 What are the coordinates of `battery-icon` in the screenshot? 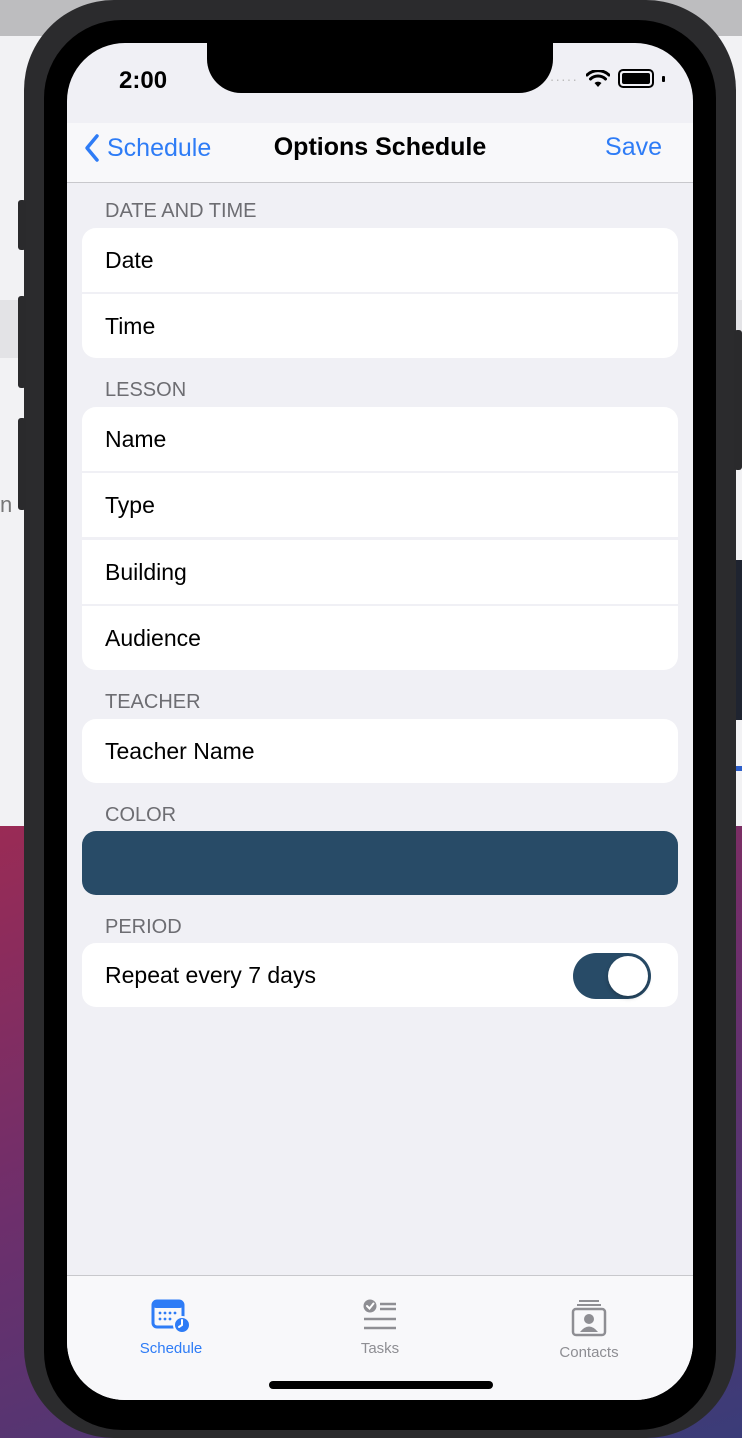 It's located at (636, 78).